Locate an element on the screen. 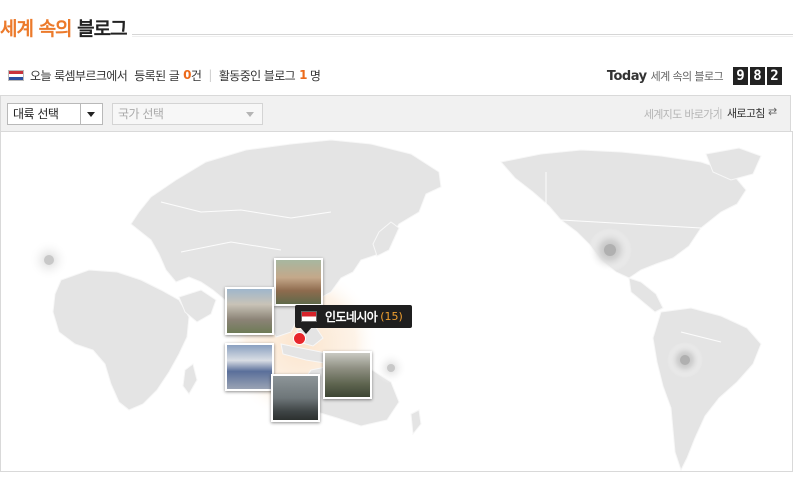  hotspot-oceania-dot is located at coordinates (391, 368).